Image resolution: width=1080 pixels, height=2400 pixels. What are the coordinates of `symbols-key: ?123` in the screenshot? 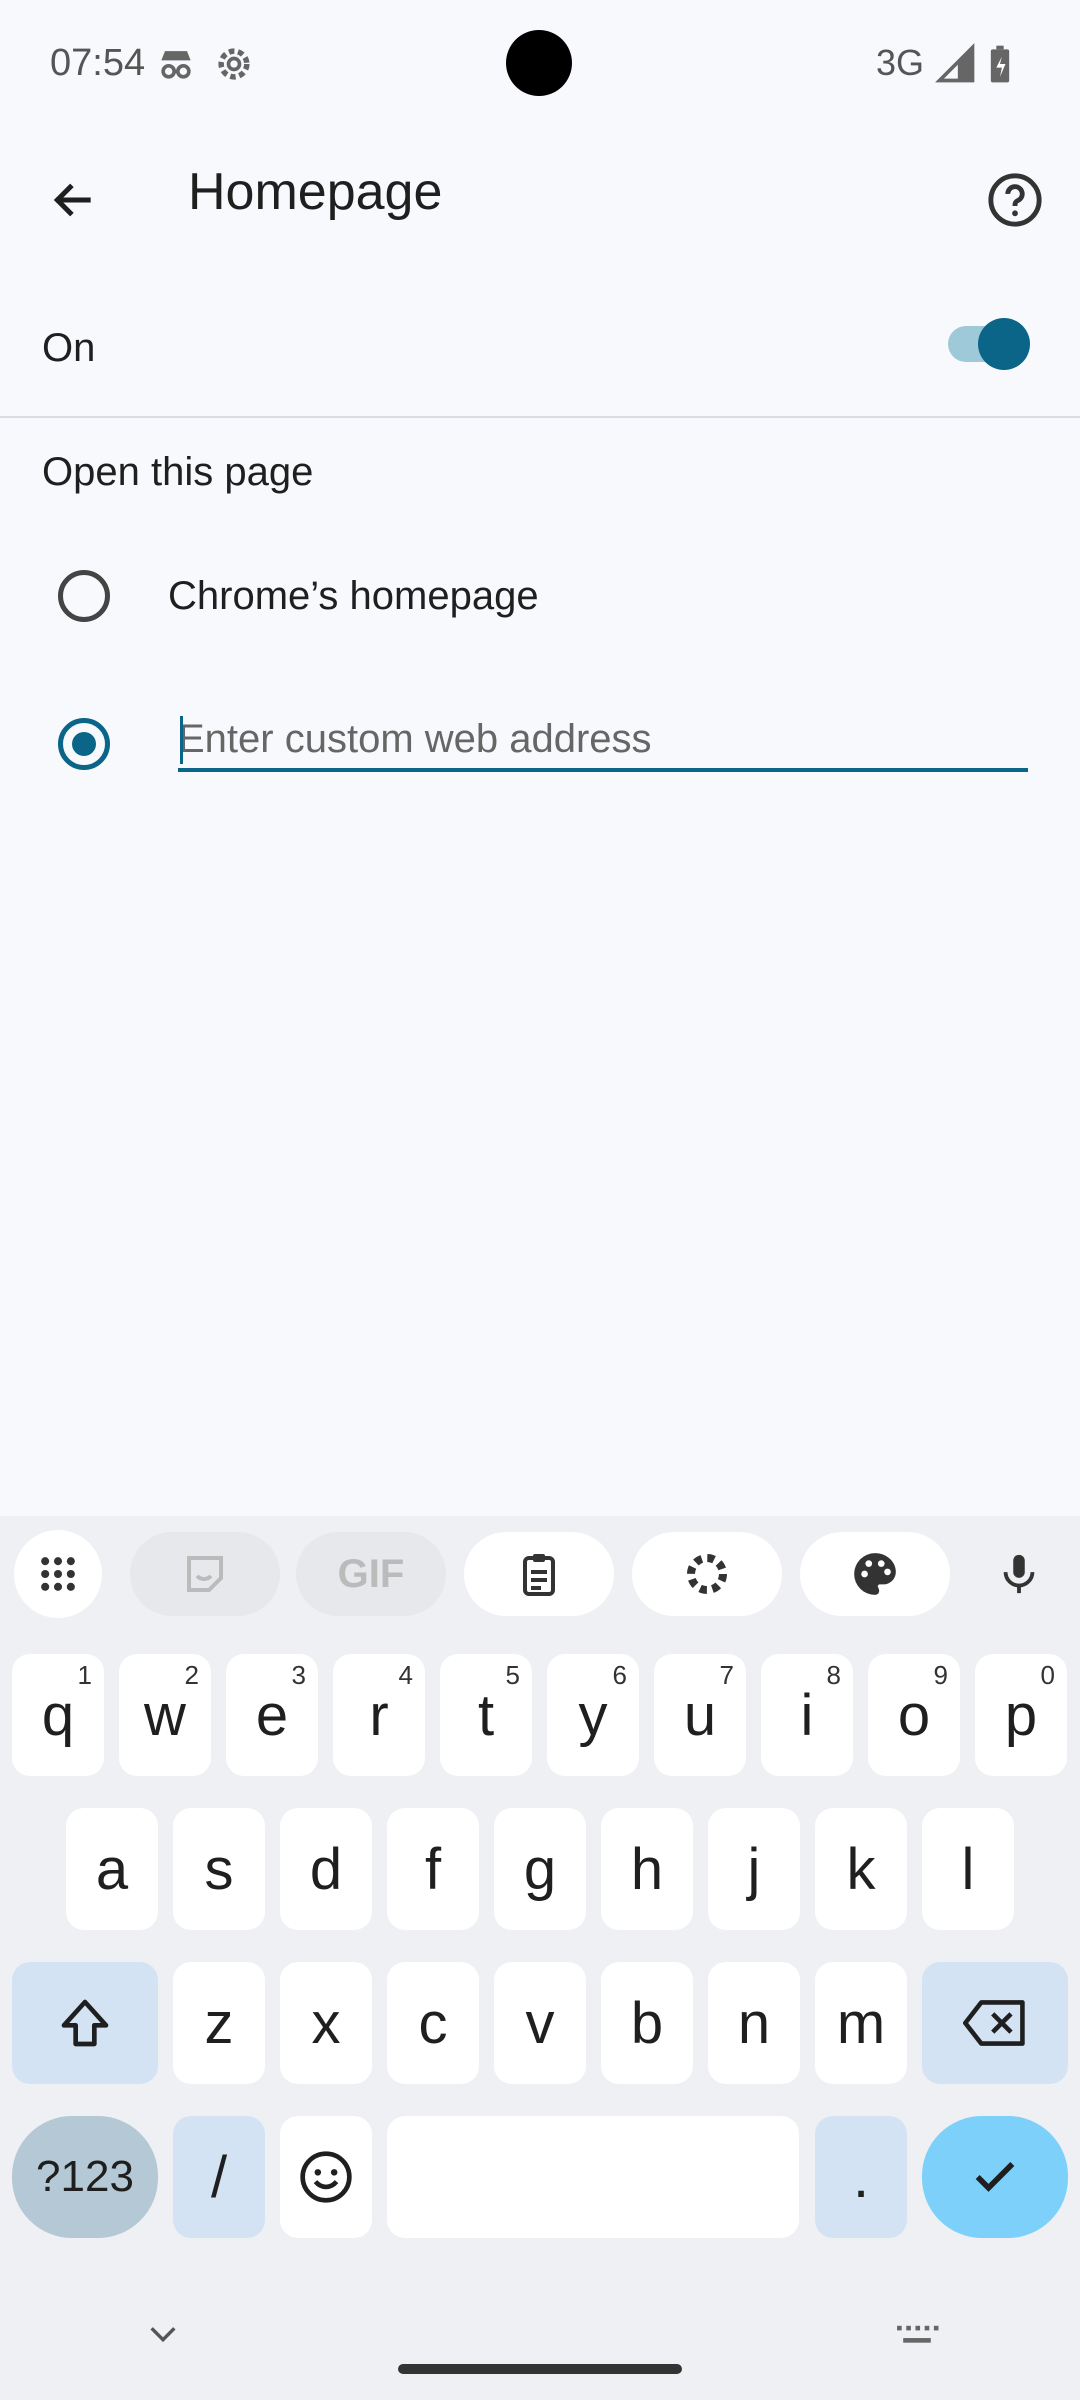 It's located at (85, 2177).